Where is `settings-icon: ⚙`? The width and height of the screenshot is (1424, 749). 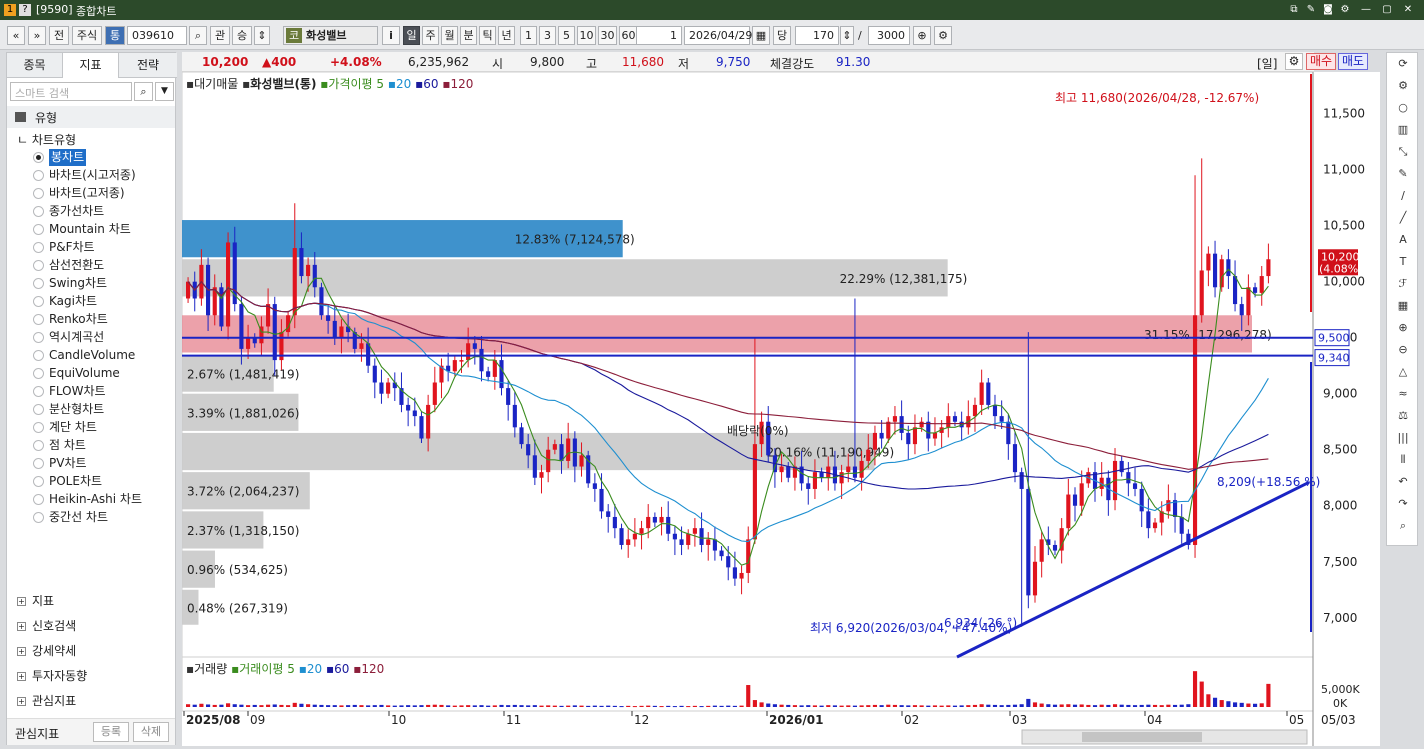 settings-icon: ⚙ is located at coordinates (943, 35).